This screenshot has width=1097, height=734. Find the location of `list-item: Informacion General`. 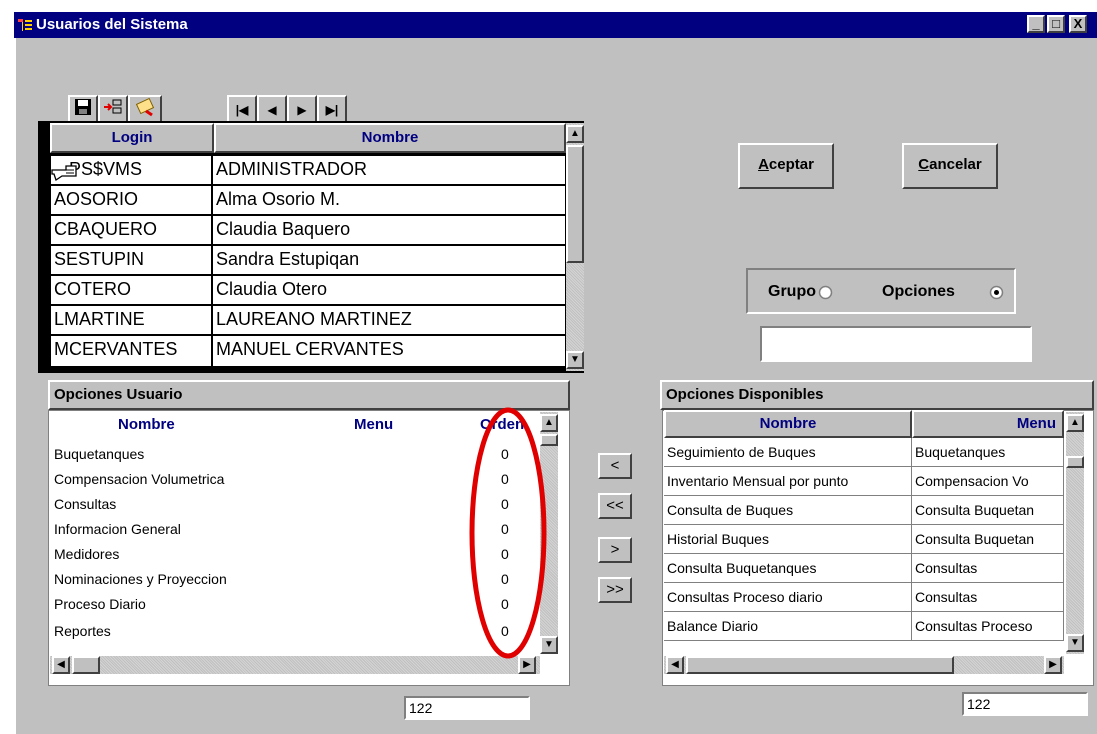

list-item: Informacion General is located at coordinates (117, 529).